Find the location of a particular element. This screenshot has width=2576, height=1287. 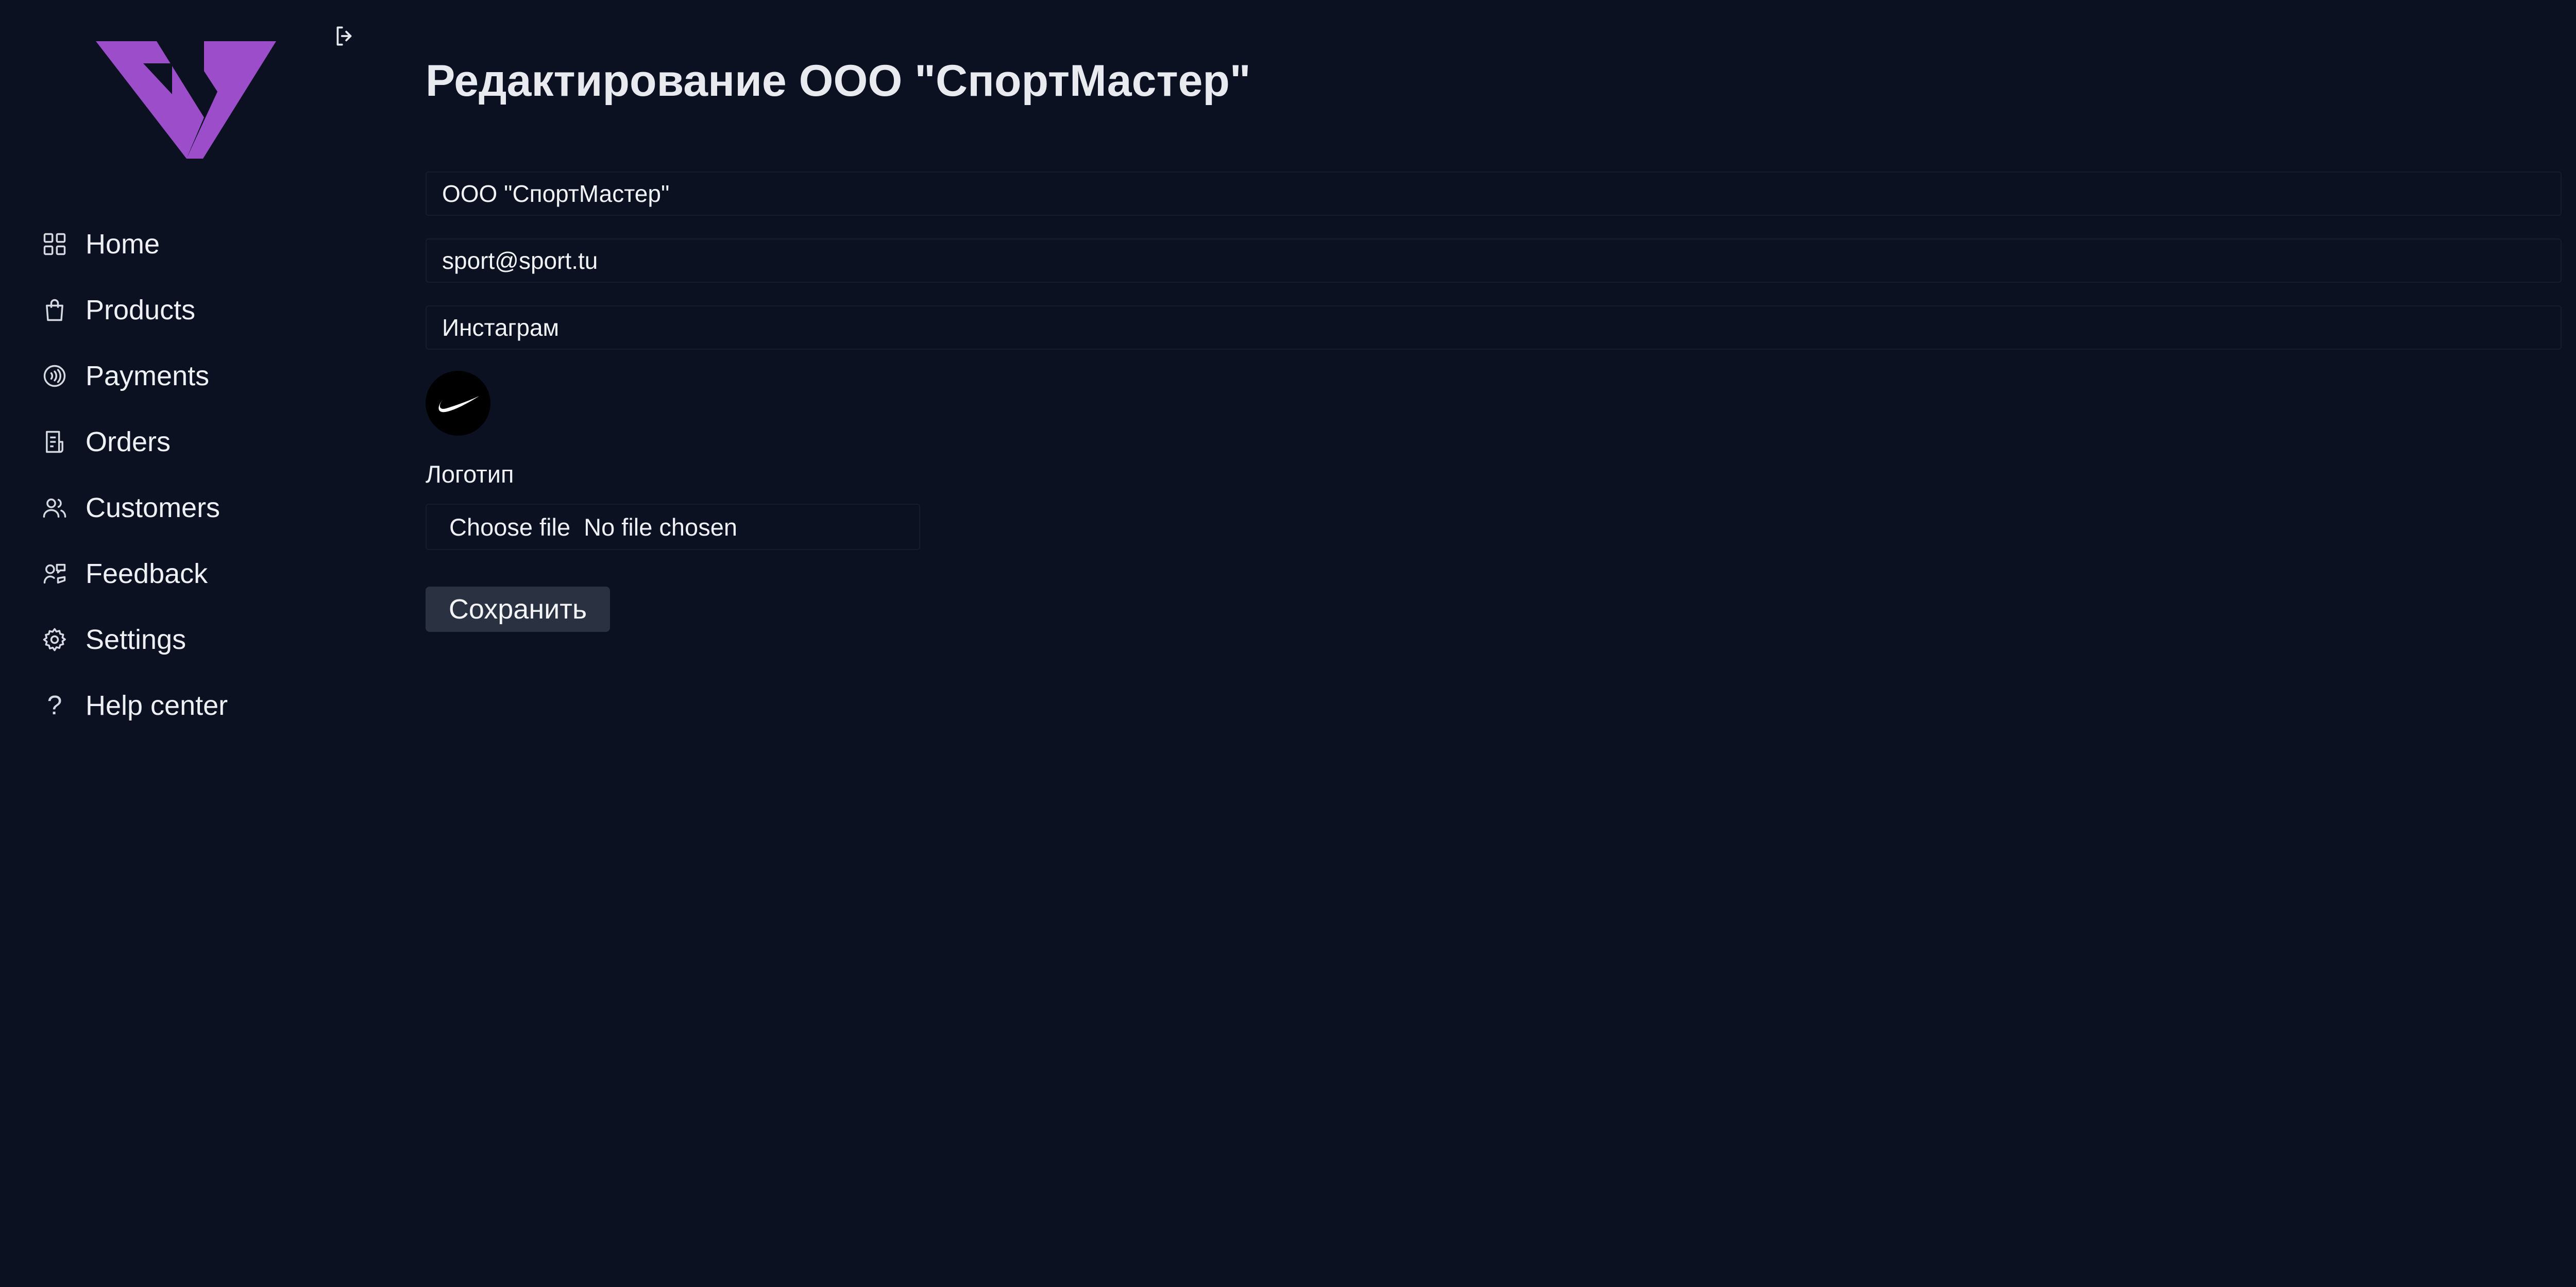

feedback-icon is located at coordinates (54, 573).